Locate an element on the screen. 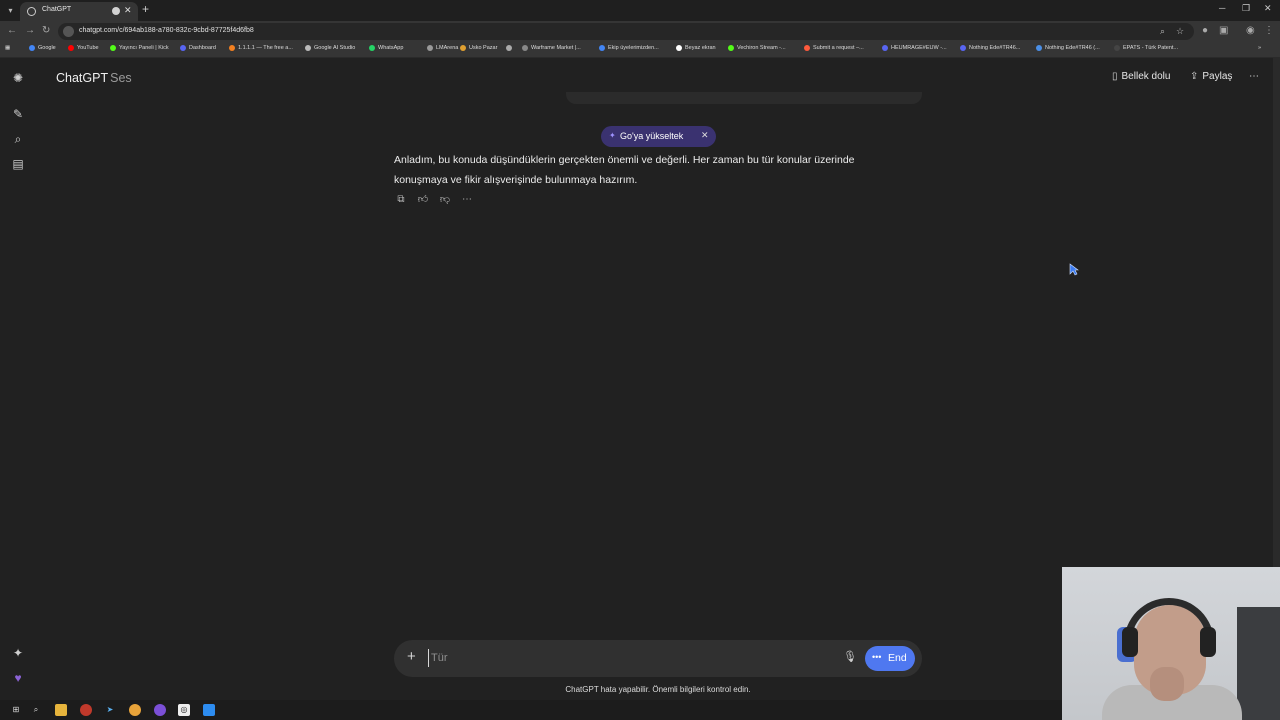  more-options-icon: ⋯ is located at coordinates (1254, 76).